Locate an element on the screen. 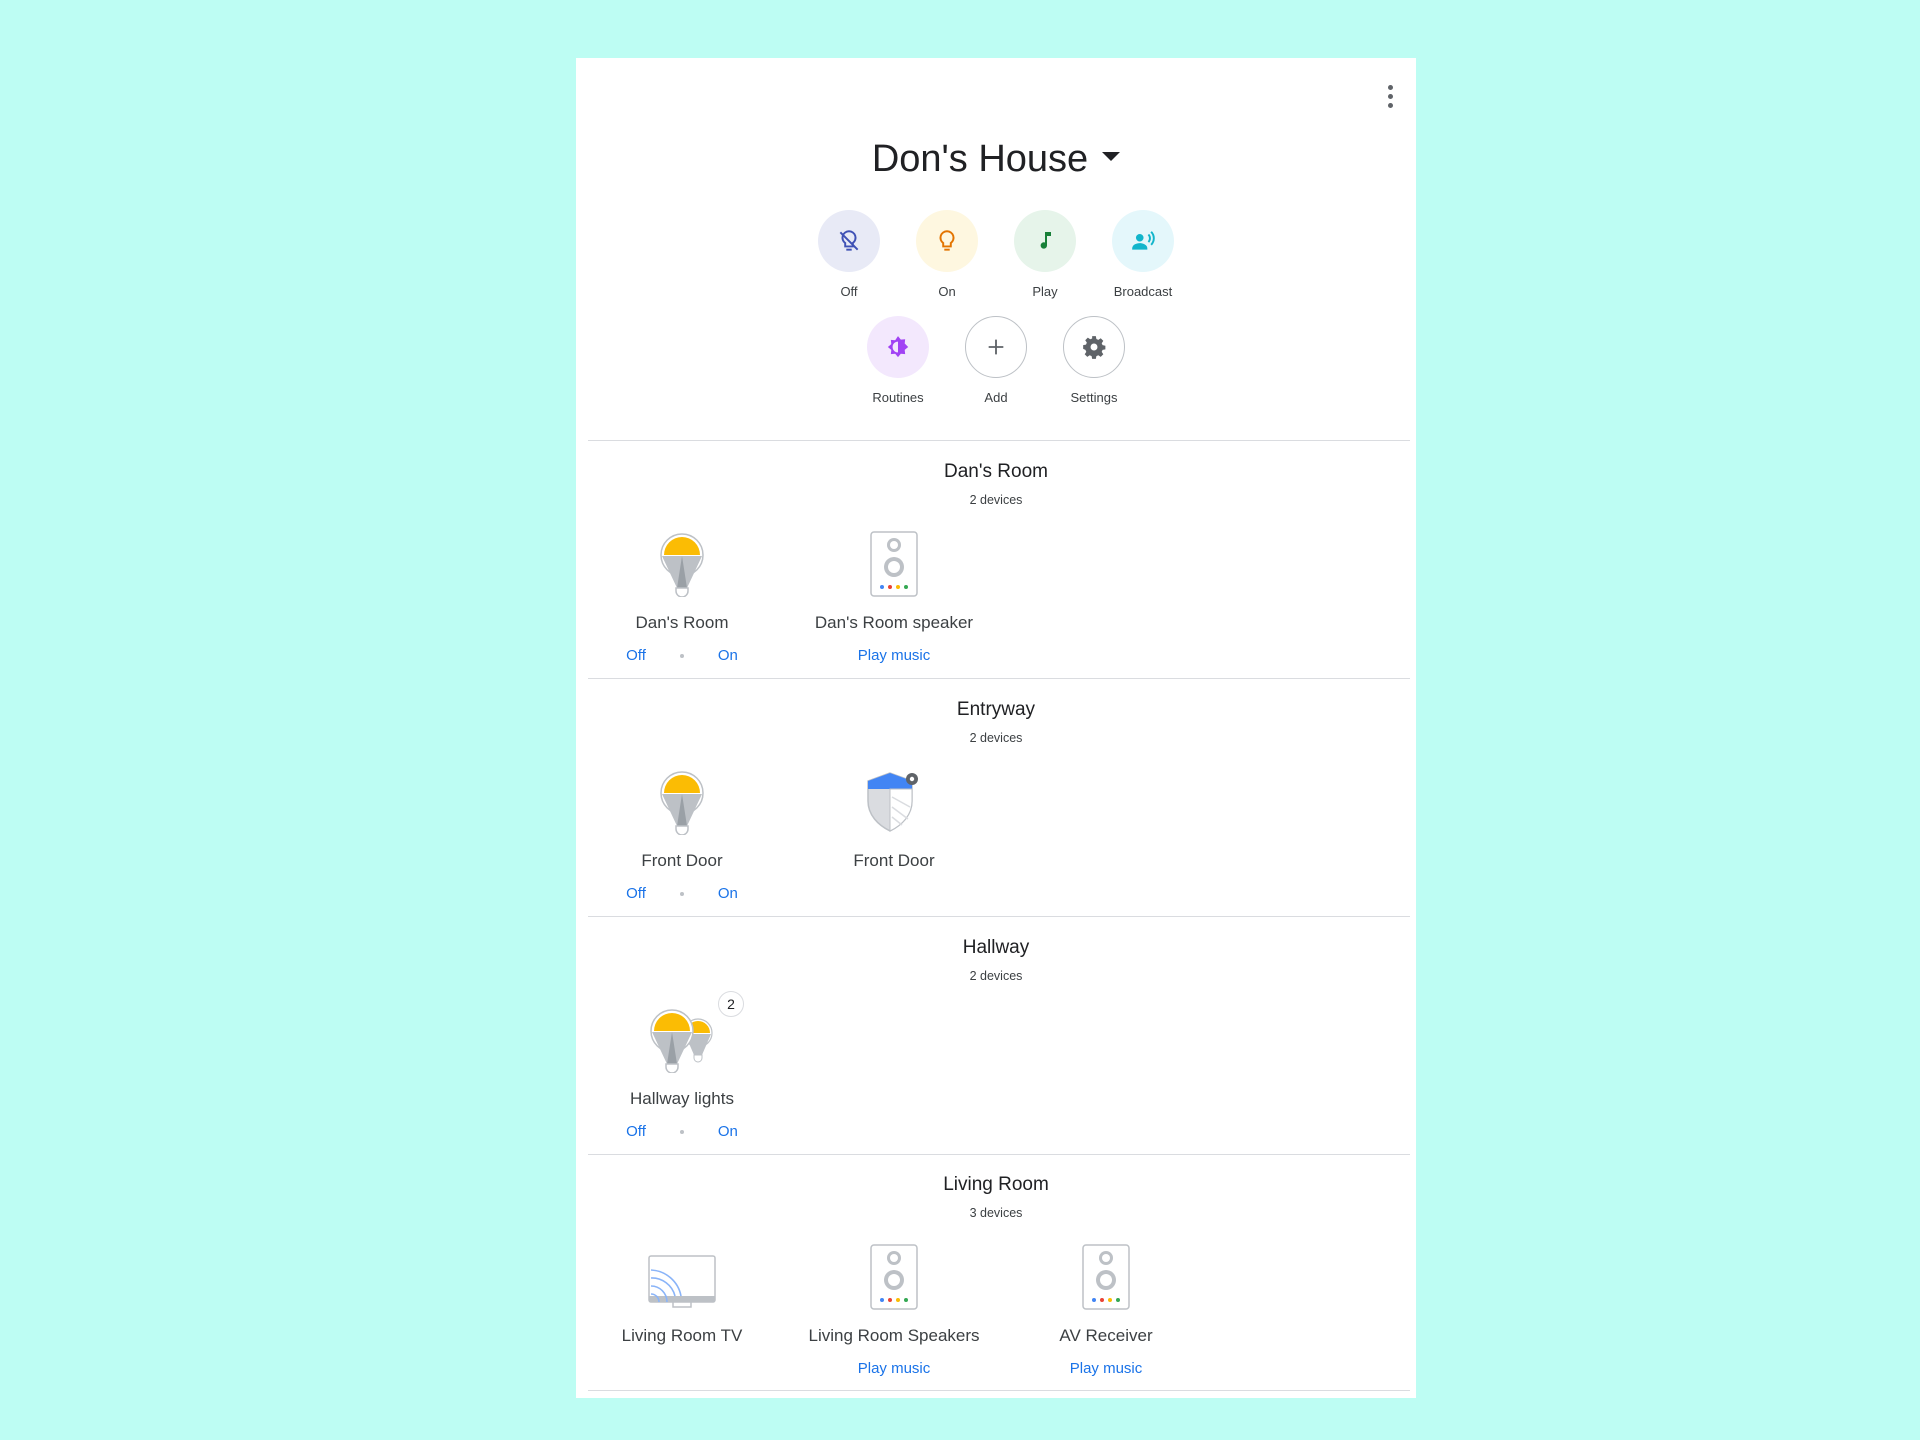 The height and width of the screenshot is (1440, 1920). device-name: Dan's Room speaker is located at coordinates (894, 622).